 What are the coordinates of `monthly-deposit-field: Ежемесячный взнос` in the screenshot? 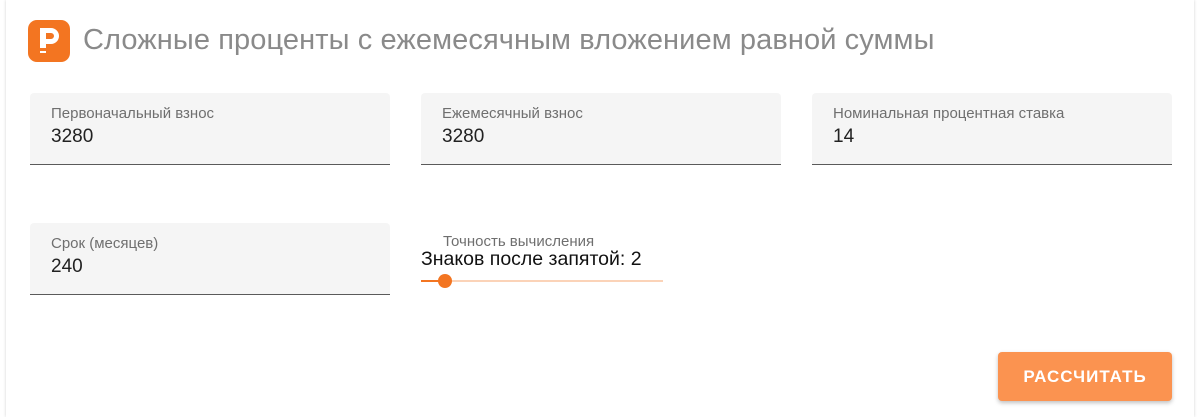 It's located at (601, 129).